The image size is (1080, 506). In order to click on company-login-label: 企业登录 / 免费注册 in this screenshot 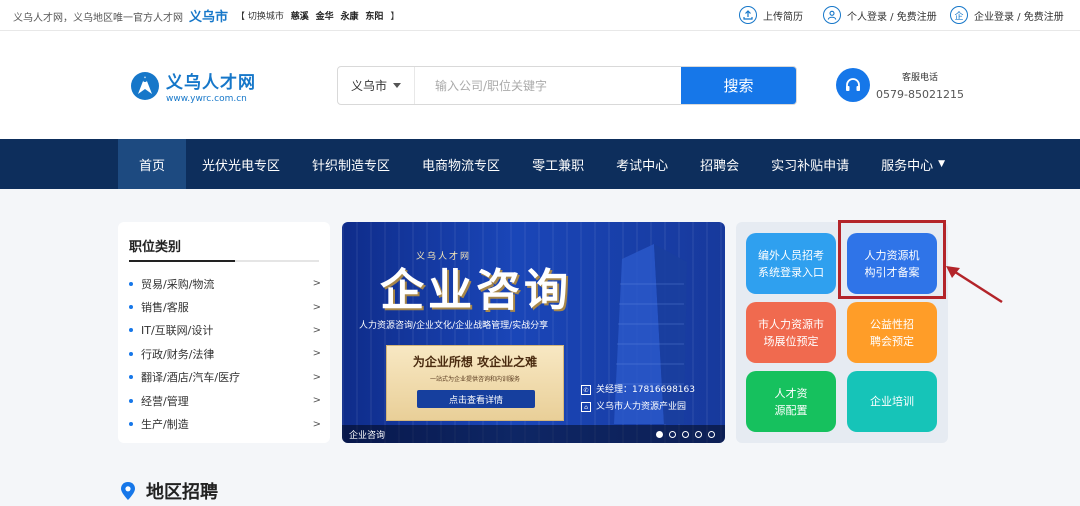, I will do `click(1019, 17)`.